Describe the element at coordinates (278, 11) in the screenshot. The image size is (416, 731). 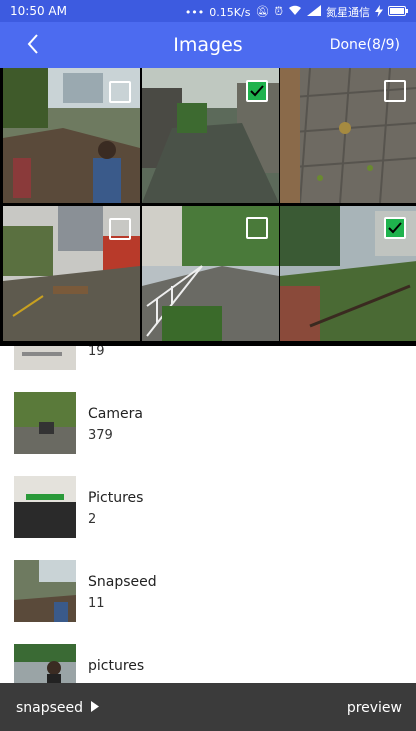
I see `alarm-icon: ⏰︎` at that location.